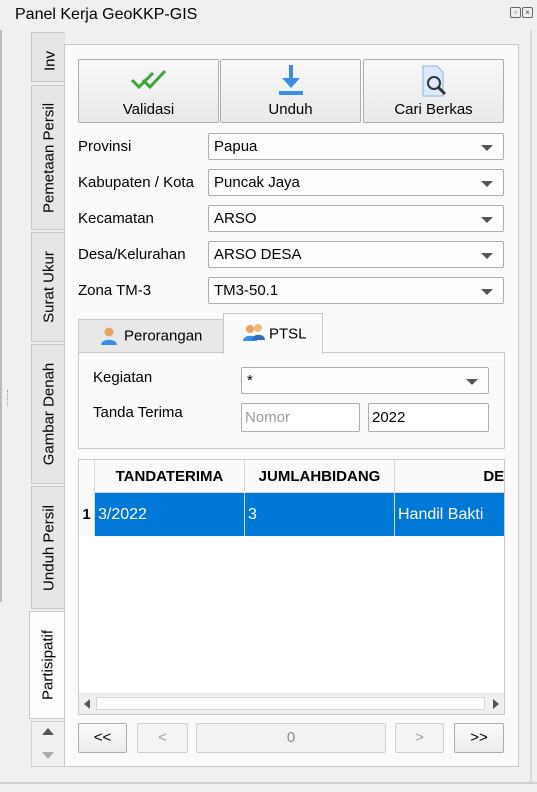 Image resolution: width=537 pixels, height=792 pixels. Describe the element at coordinates (106, 14) in the screenshot. I see `window-title: Panel Kerja GeoKKP-GIS` at that location.